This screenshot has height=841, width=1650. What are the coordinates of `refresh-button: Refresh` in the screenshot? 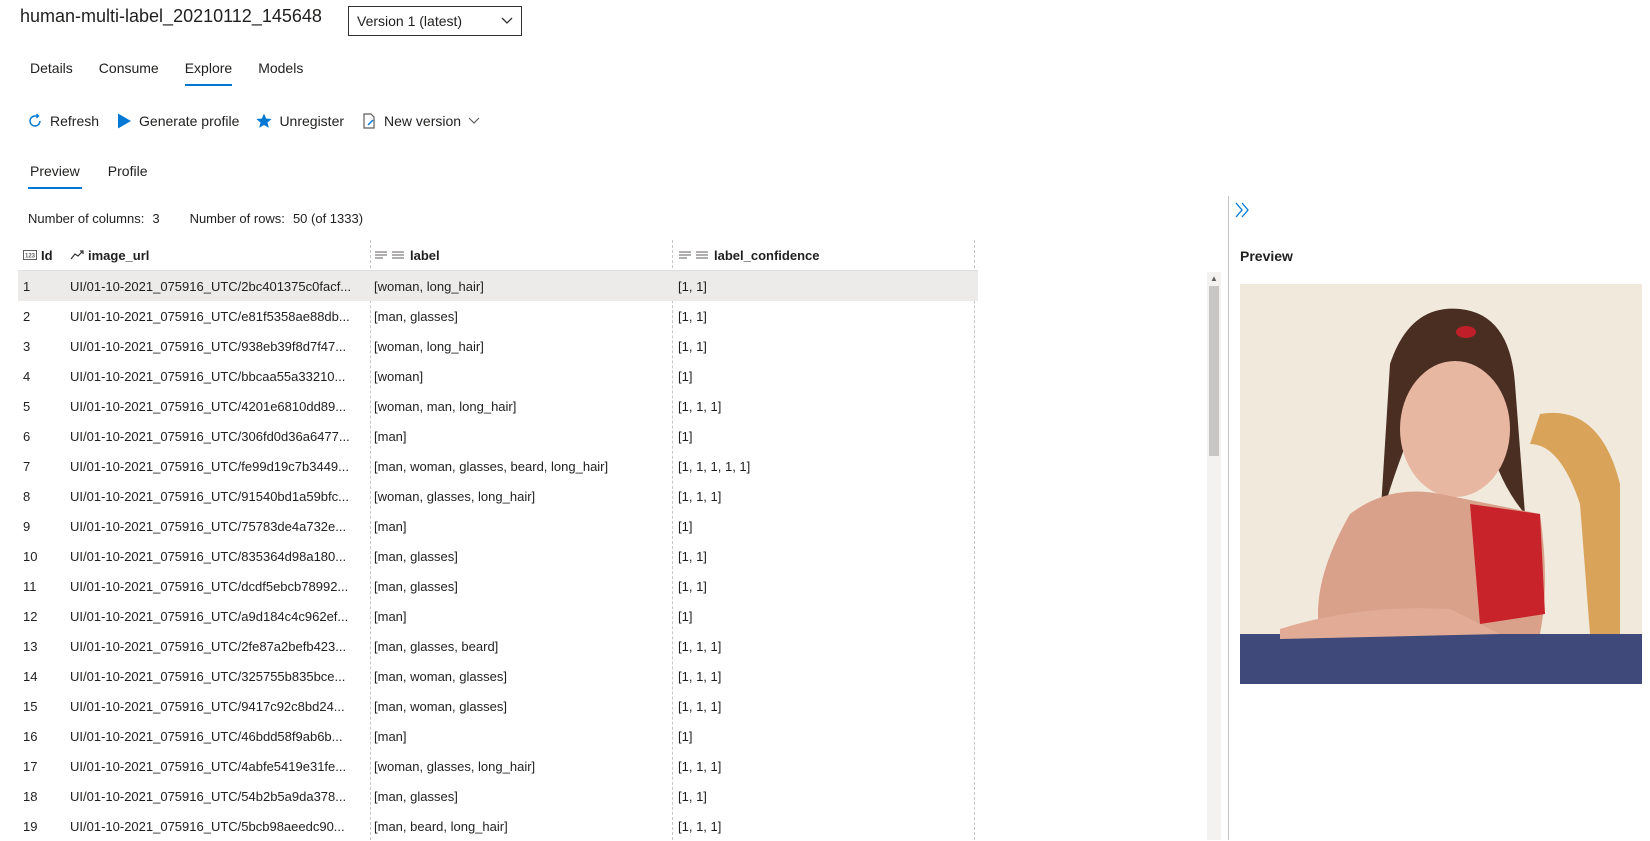 It's located at (62, 121).